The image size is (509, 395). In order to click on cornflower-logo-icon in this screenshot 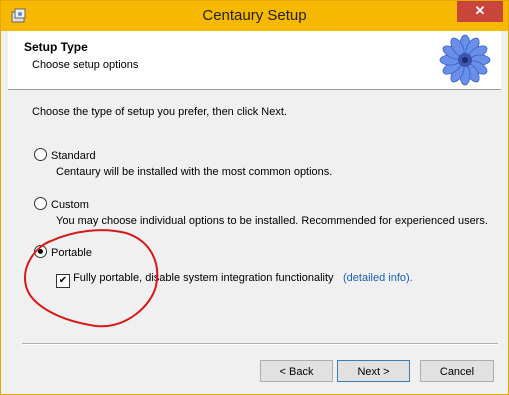, I will do `click(465, 60)`.